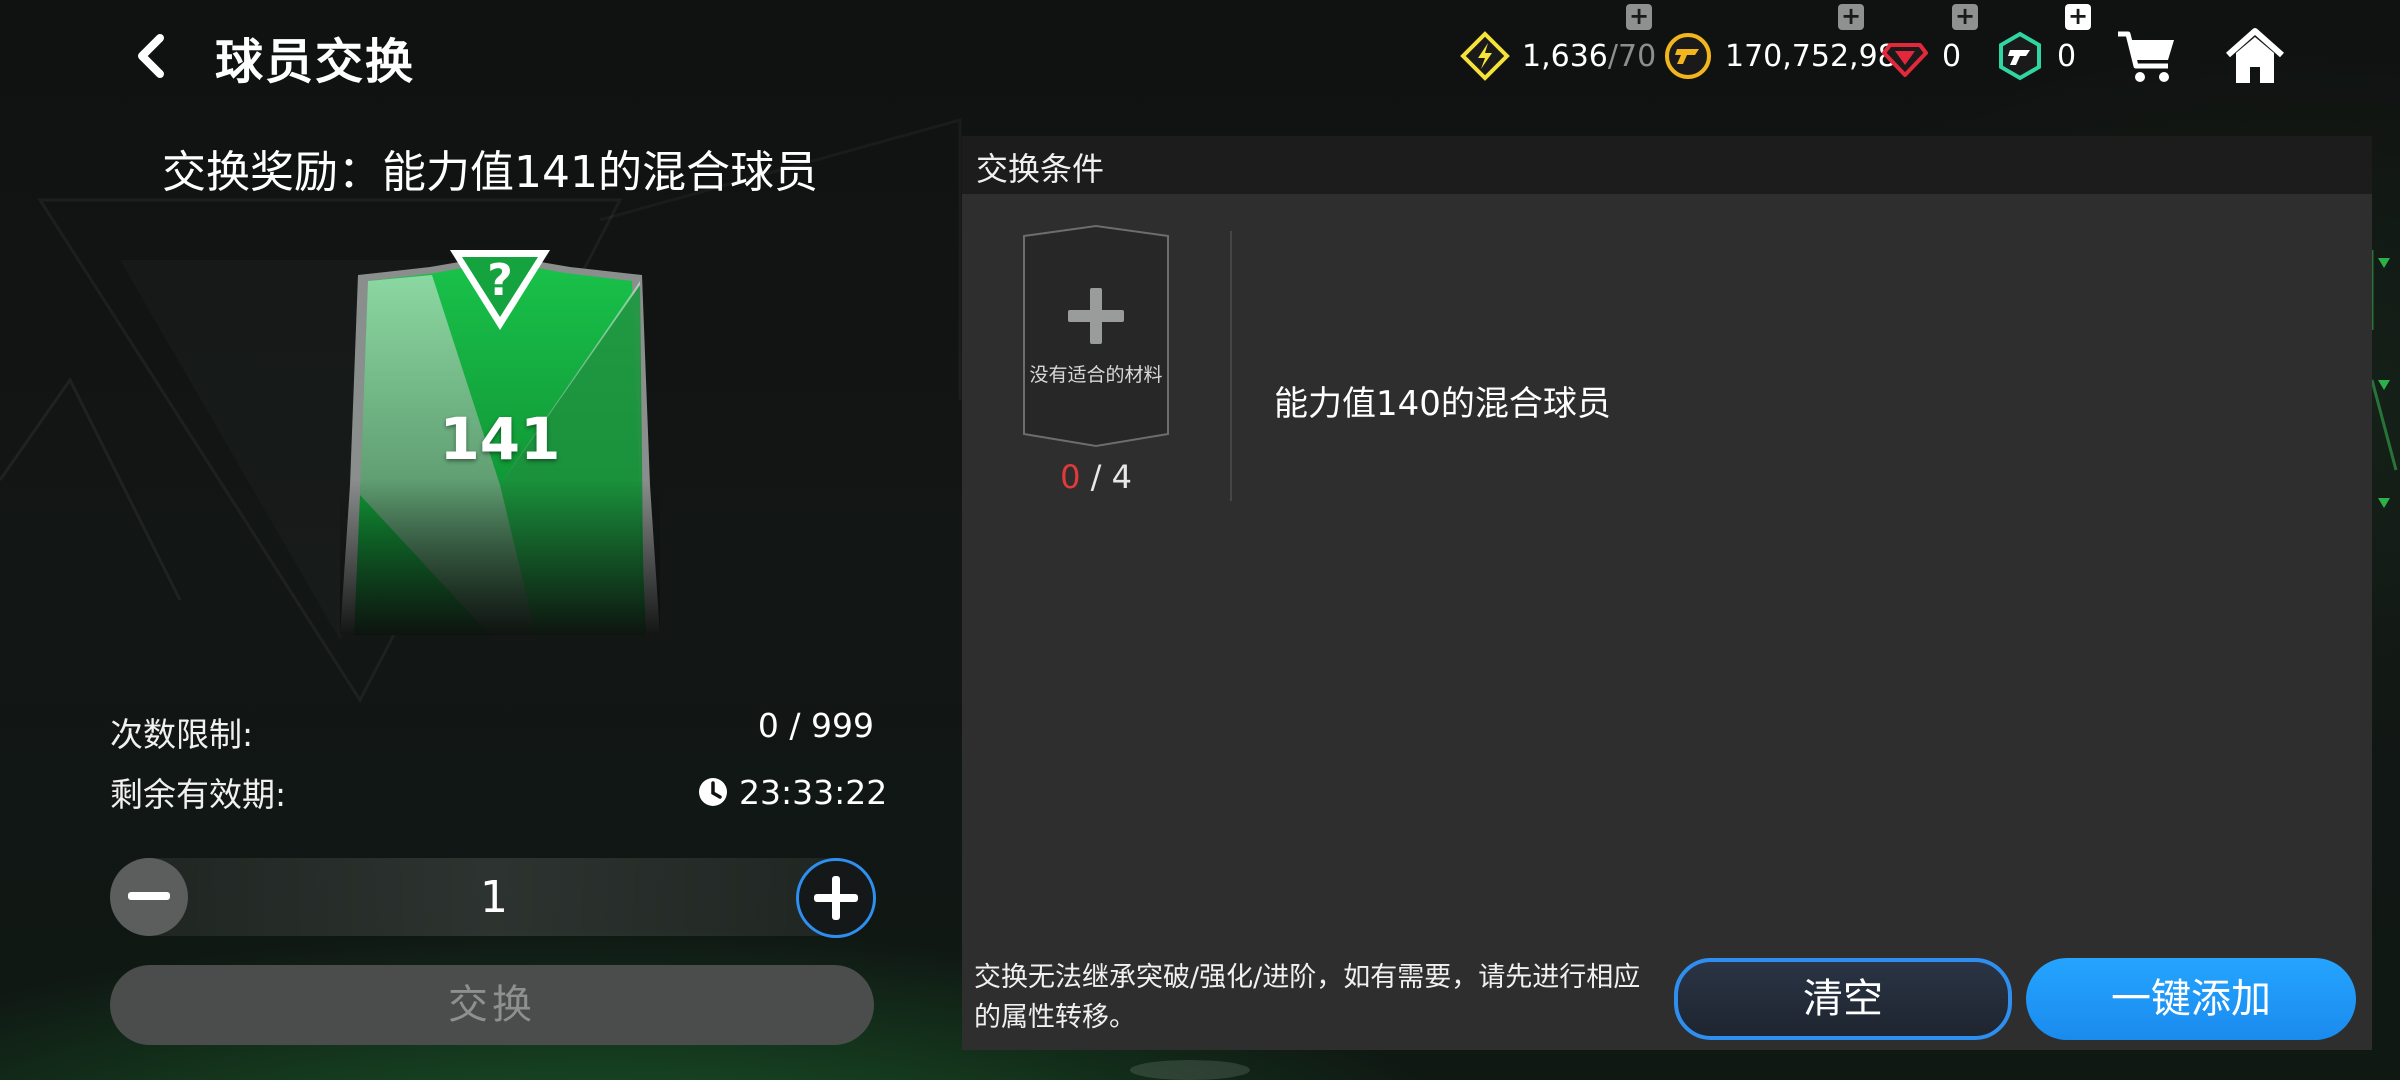 Image resolution: width=2400 pixels, height=1080 pixels. I want to click on expiry-value: 23:33:22, so click(813, 792).